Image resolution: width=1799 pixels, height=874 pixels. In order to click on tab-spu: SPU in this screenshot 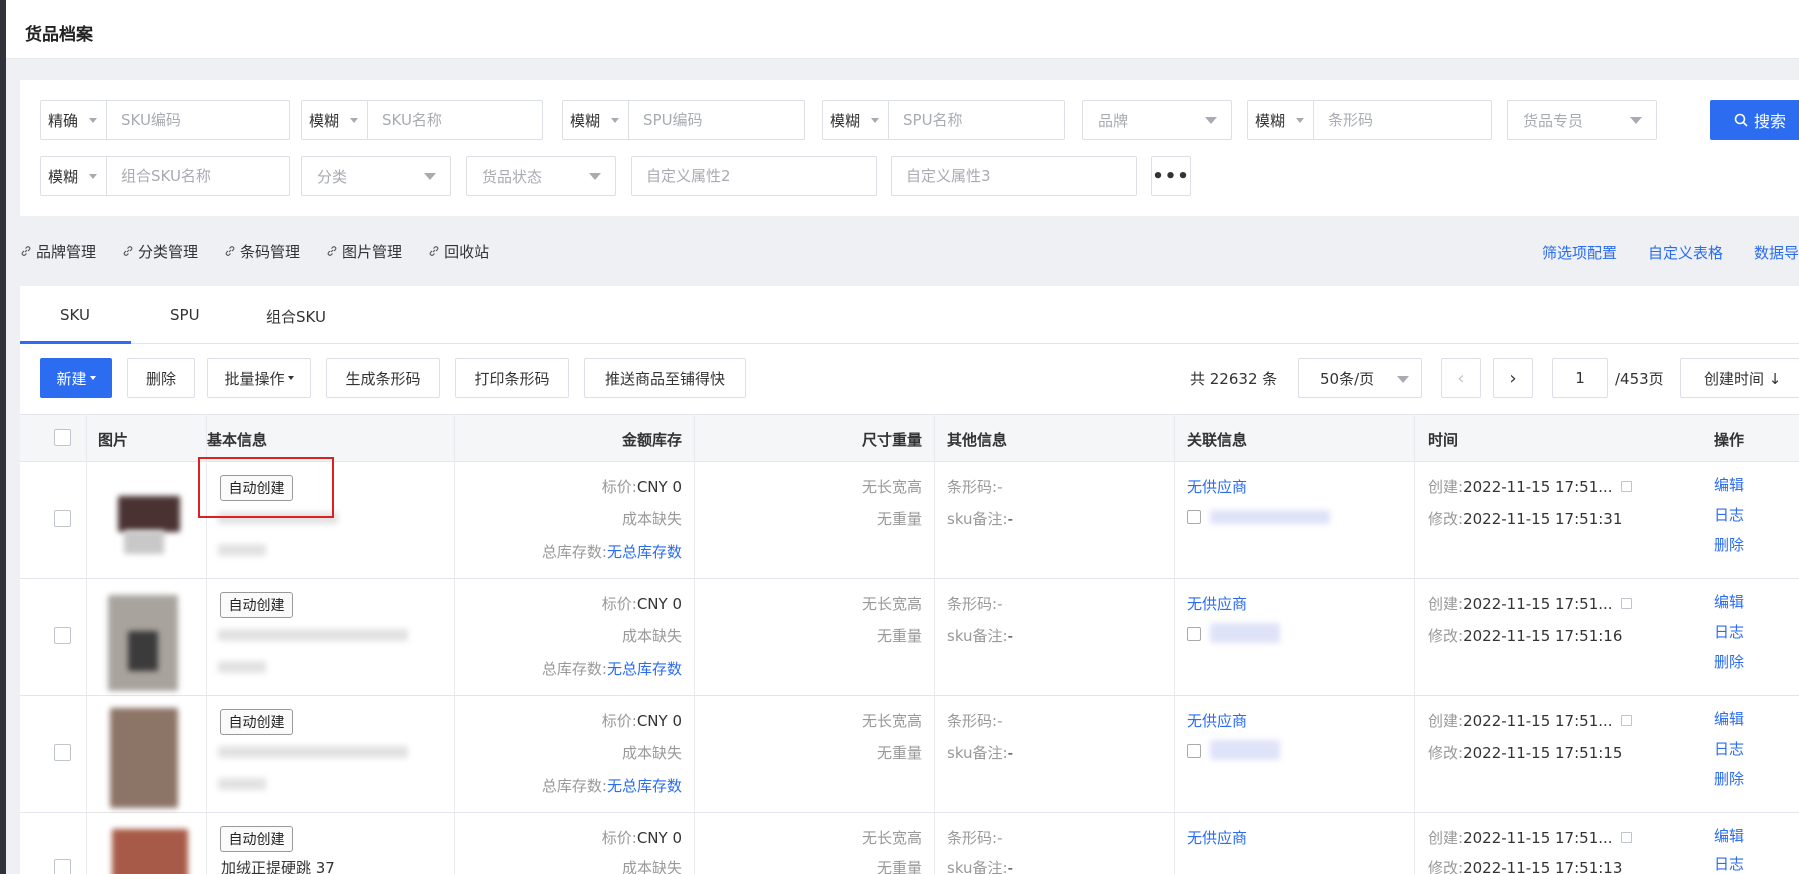, I will do `click(185, 315)`.